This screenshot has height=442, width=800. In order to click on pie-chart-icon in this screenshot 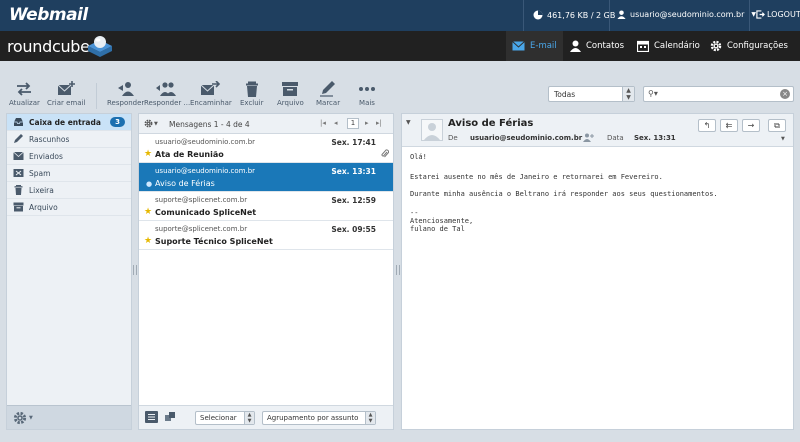, I will do `click(538, 15)`.